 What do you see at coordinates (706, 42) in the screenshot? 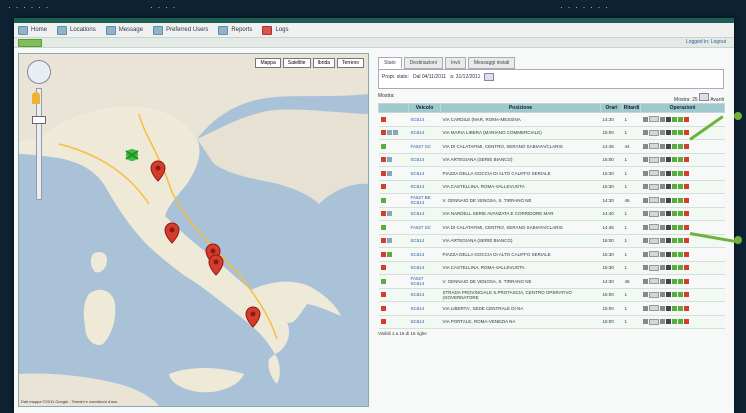
I see `logout-link: Logged in: Logout` at bounding box center [706, 42].